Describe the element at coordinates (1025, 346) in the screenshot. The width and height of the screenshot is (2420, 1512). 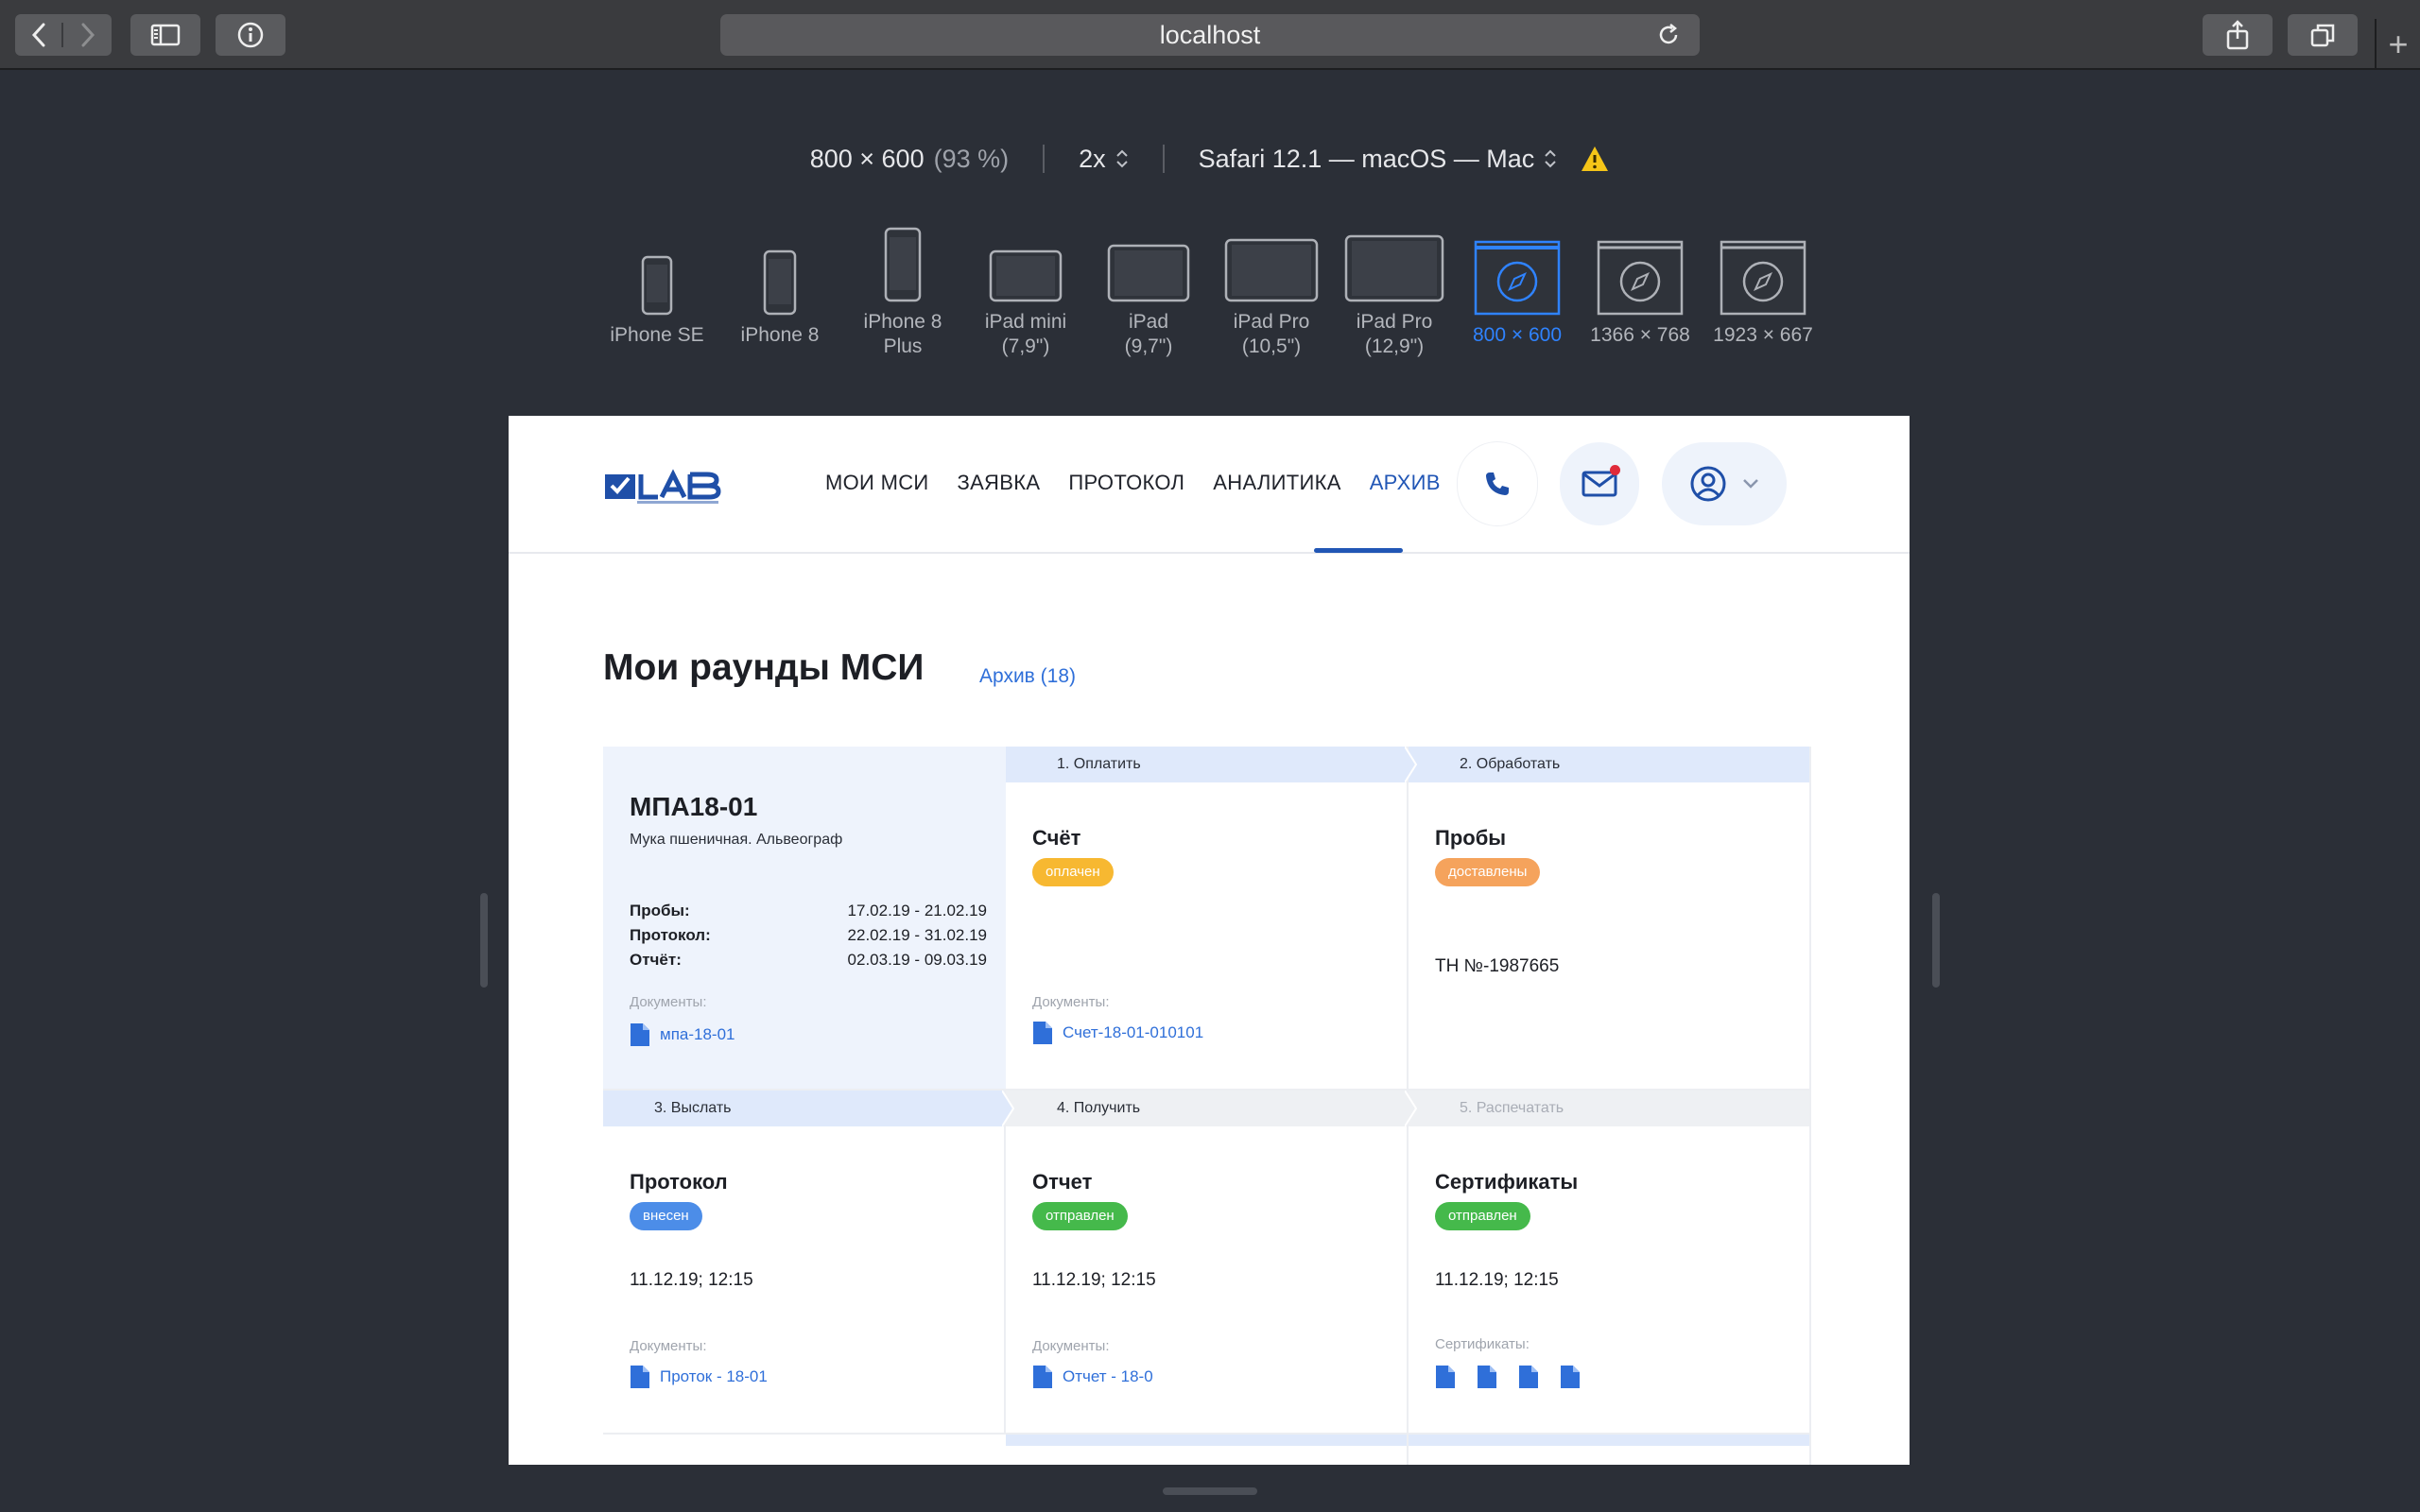
I see `device-label-line2: (7,9")` at that location.